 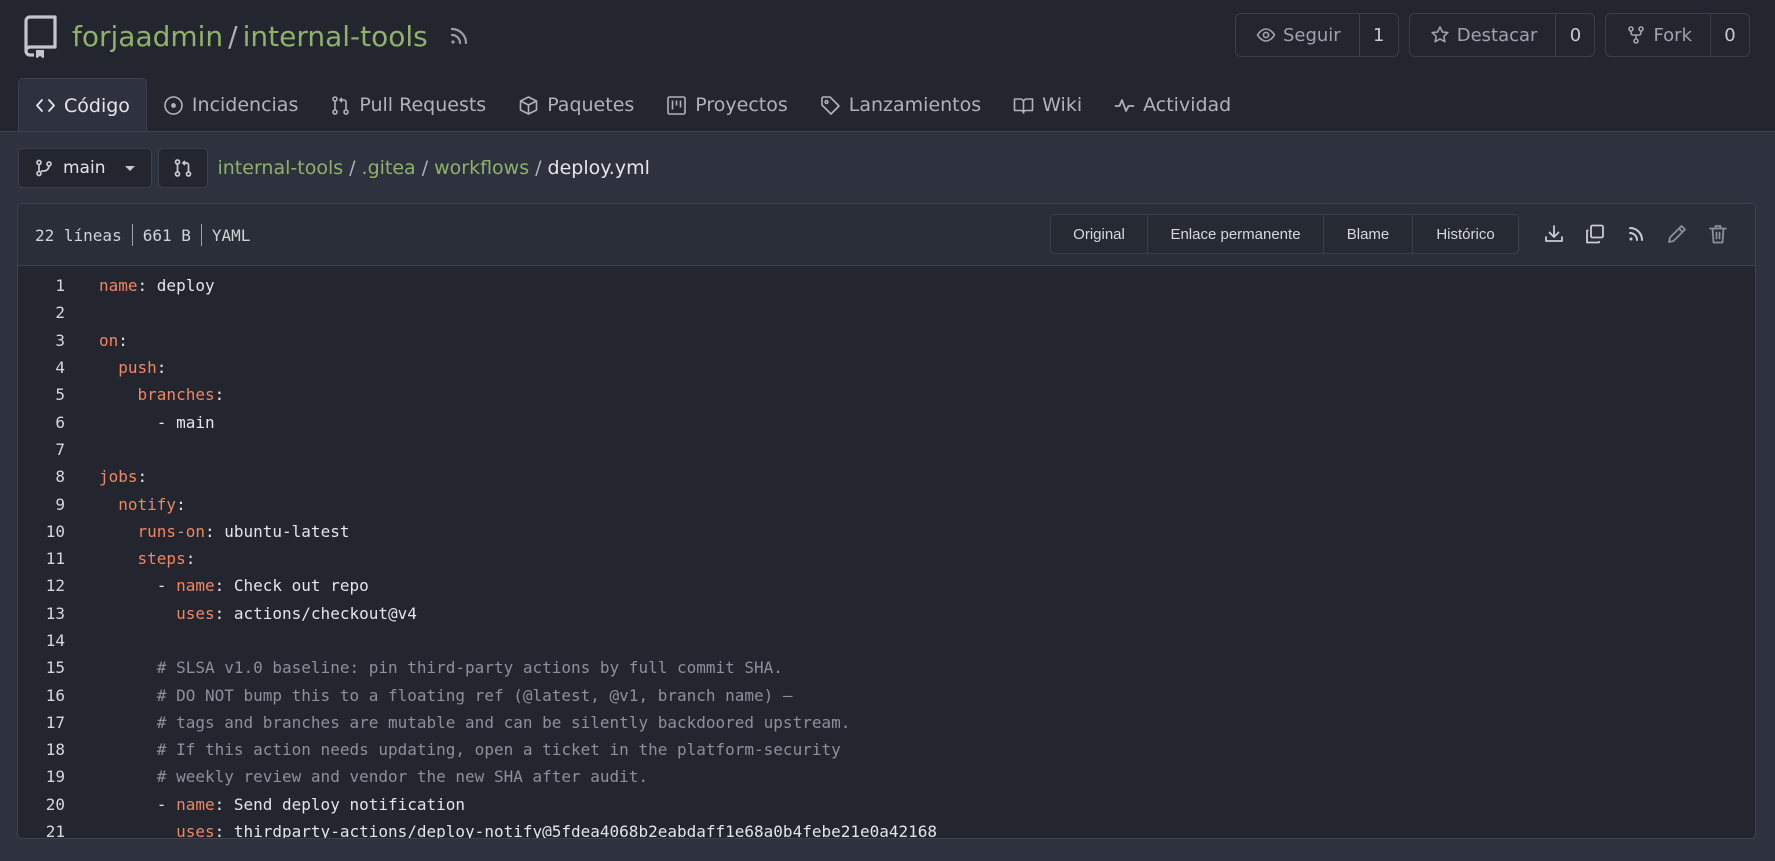 I want to click on line-number: 14, so click(x=41, y=640).